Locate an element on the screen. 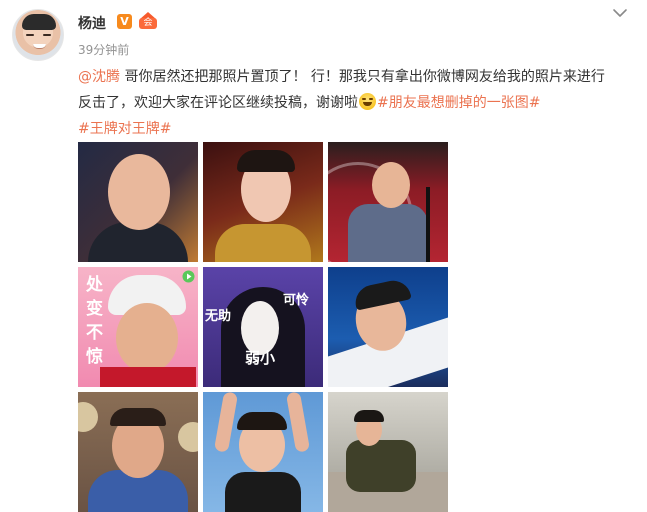 The width and height of the screenshot is (647, 512). photo-4-caption-1: 处 is located at coordinates (94, 285).